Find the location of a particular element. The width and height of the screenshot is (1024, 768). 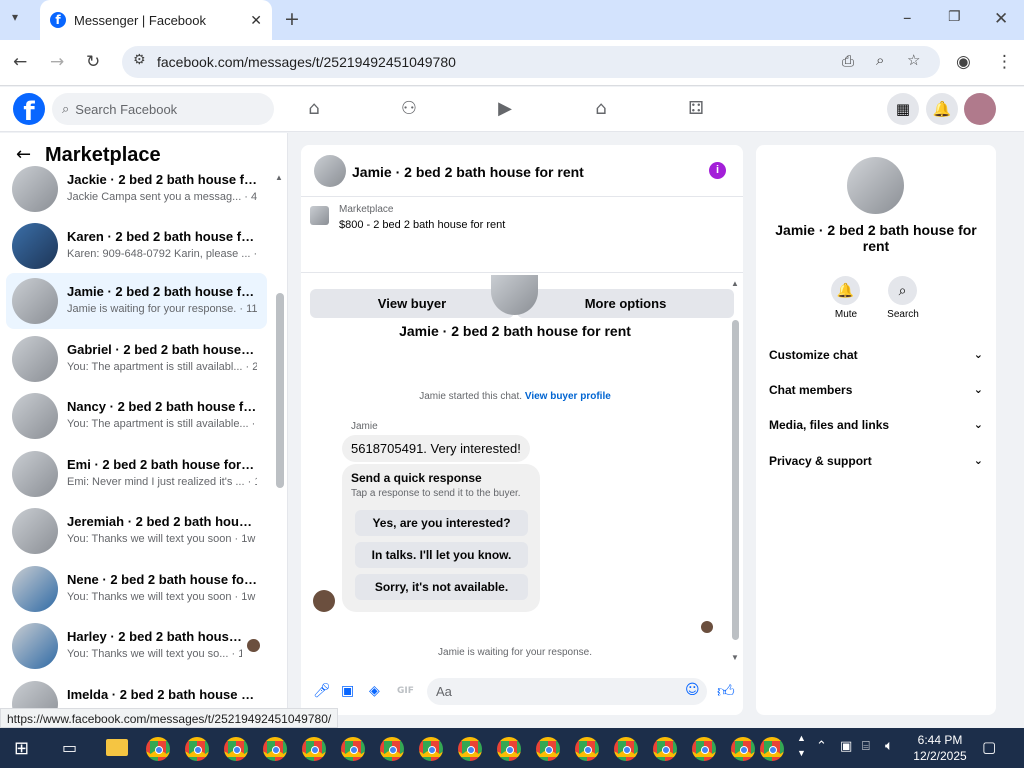

chat-members-section: Chat members ⌄ is located at coordinates (876, 390).